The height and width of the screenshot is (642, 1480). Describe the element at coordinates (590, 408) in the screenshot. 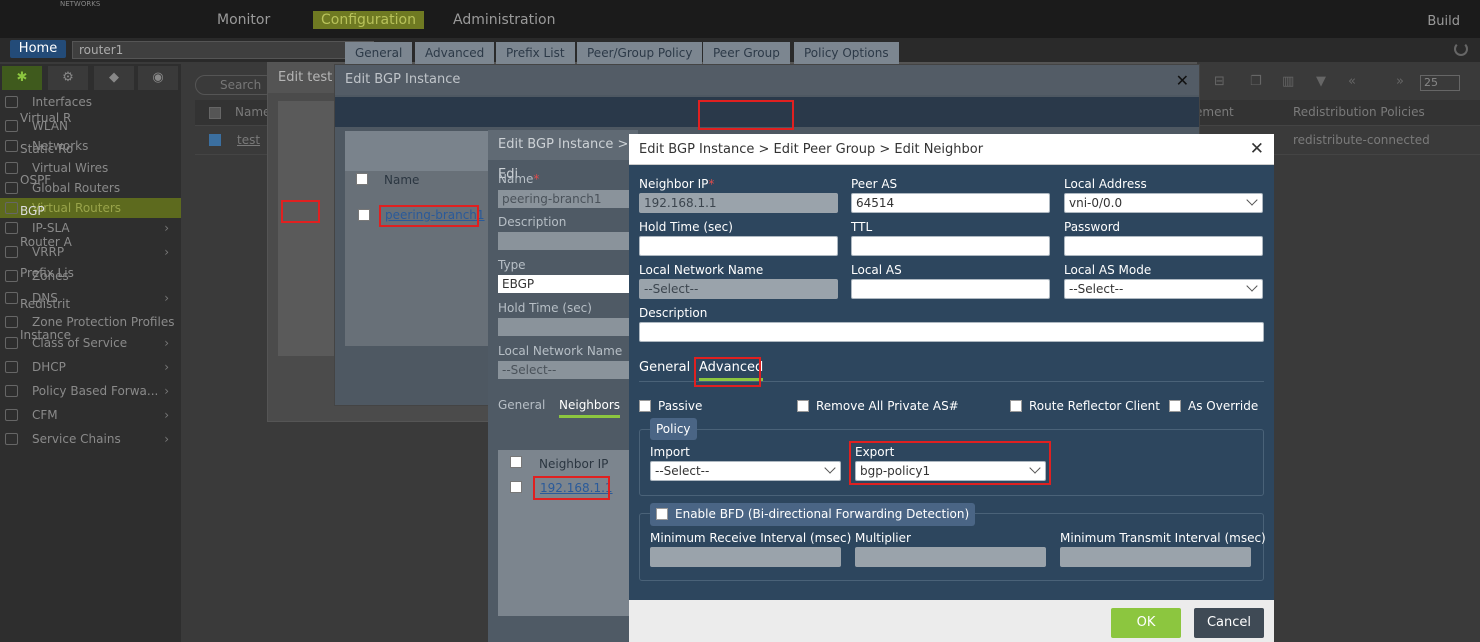

I see `tab-neighbors: Neighbors` at that location.